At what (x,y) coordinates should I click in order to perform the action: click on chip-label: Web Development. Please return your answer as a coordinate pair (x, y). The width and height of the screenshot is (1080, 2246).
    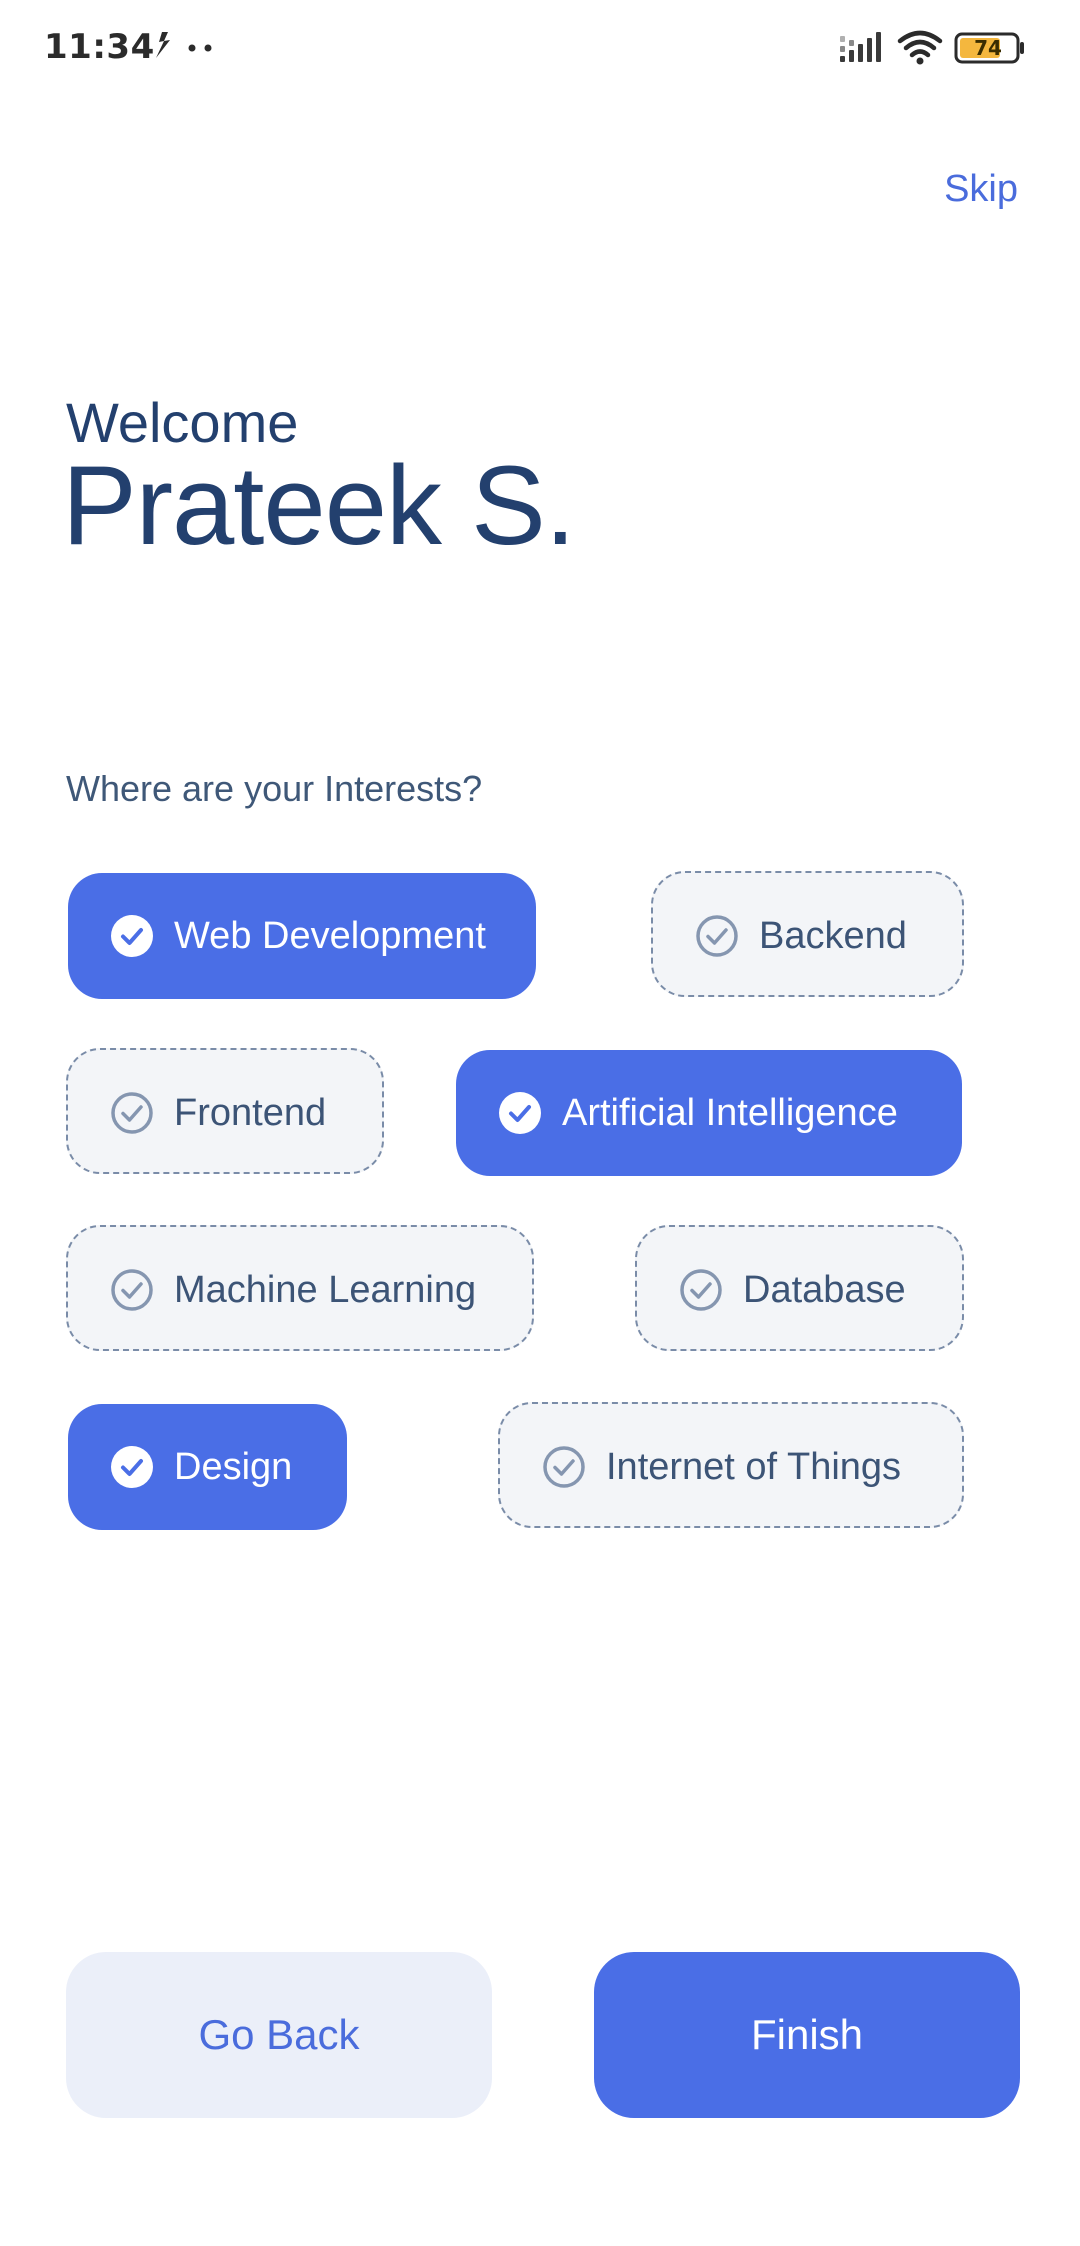
    Looking at the image, I should click on (330, 936).